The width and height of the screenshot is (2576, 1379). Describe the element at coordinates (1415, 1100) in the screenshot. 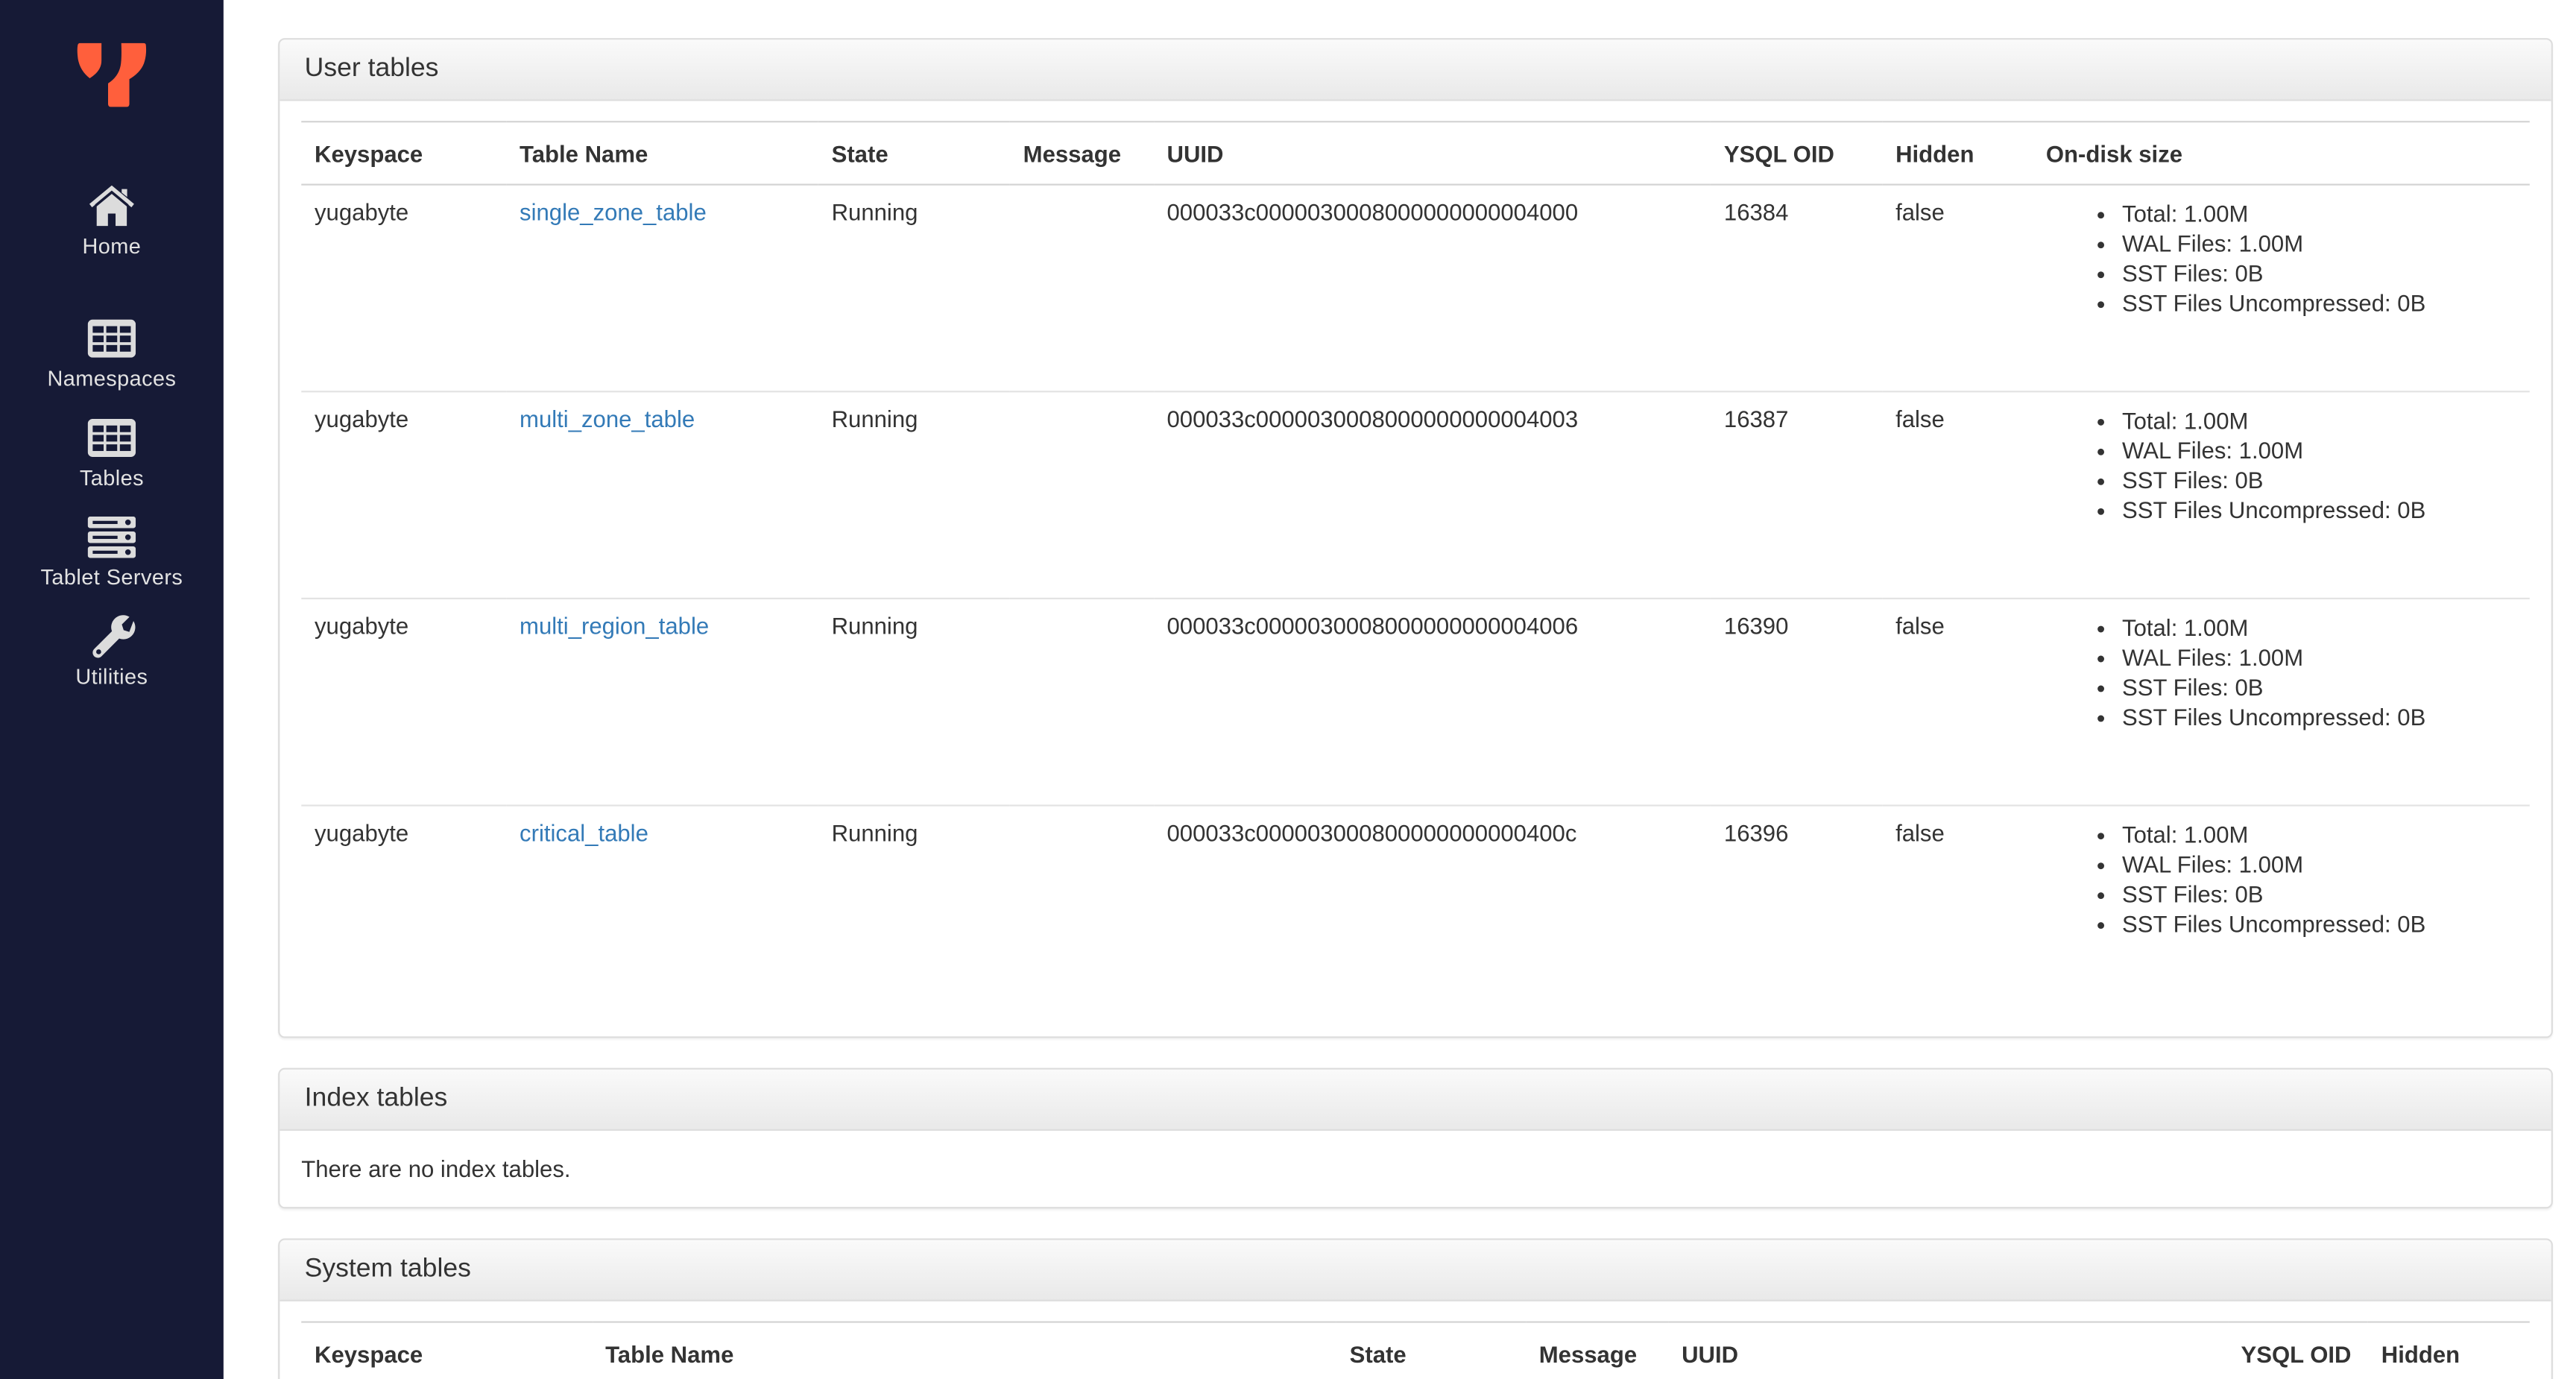

I see `index-tables-panel-title: Index tables` at that location.